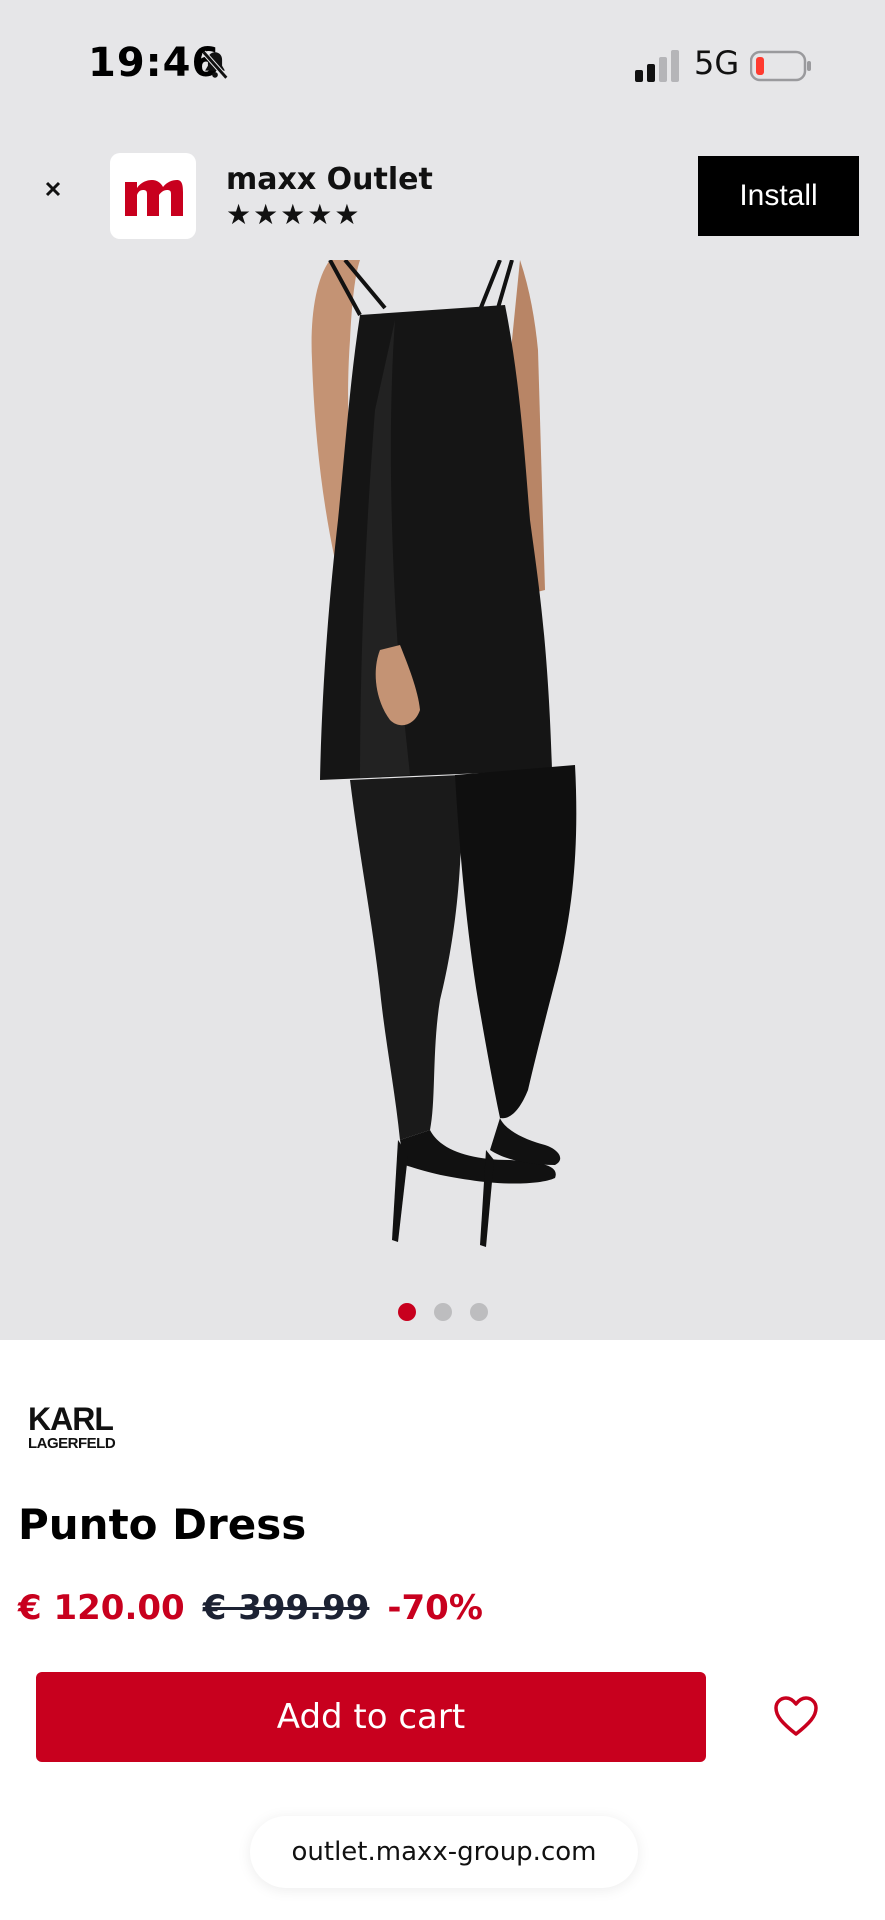  I want to click on brand-logo-bottom: LAGERFELD, so click(72, 1443).